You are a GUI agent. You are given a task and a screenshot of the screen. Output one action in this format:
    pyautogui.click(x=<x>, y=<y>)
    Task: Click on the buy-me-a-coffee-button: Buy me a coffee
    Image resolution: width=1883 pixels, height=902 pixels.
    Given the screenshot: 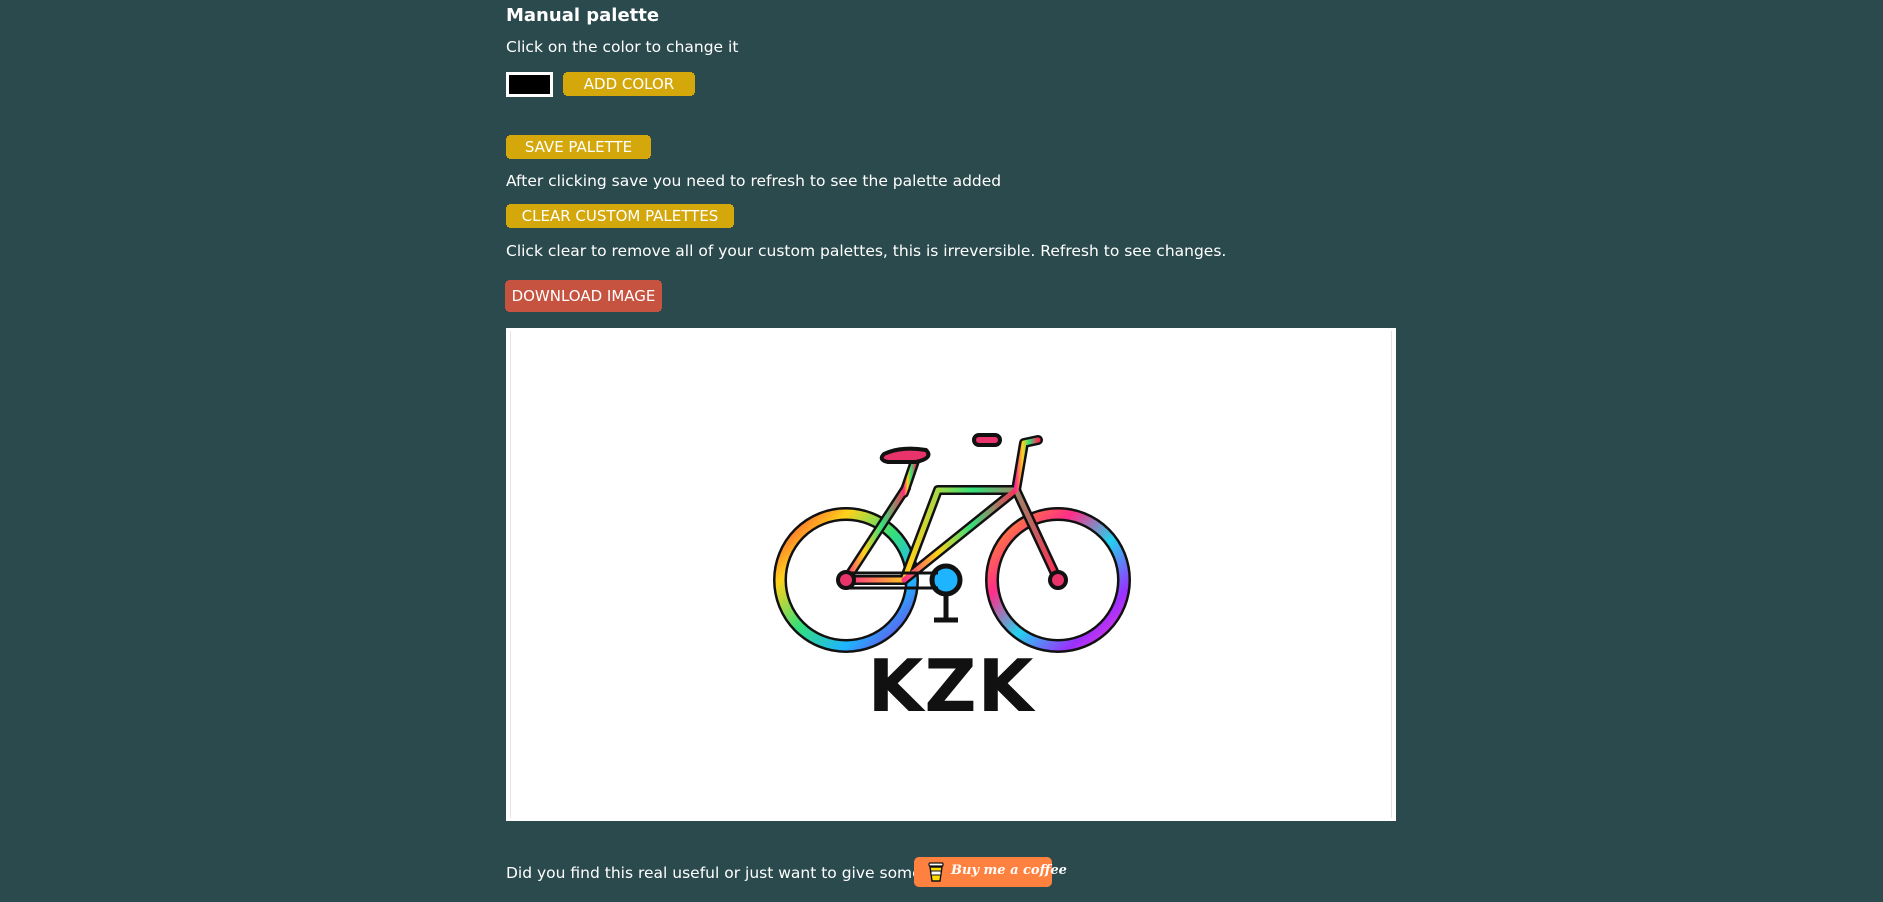 What is the action you would take?
    pyautogui.click(x=990, y=872)
    